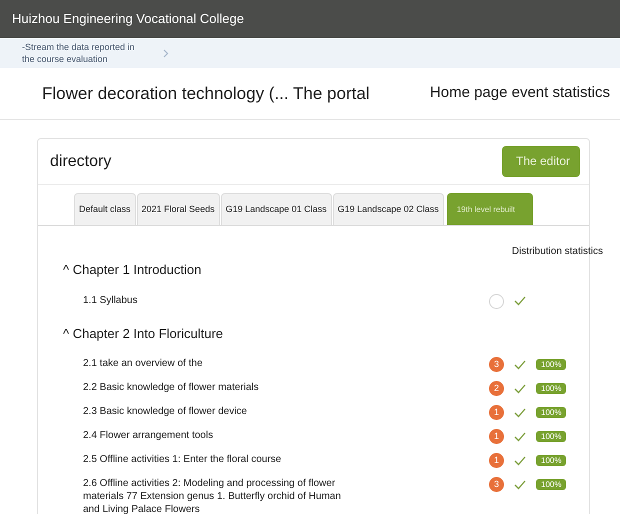 The height and width of the screenshot is (514, 620). I want to click on class-tab: G19 Landscape 02 Class, so click(388, 209).